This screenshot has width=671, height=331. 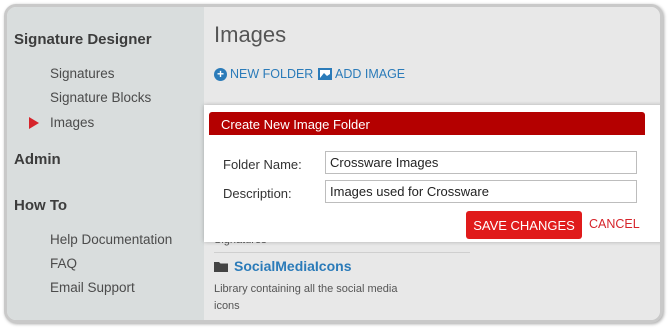 I want to click on add-image-button: ADD IMAGE, so click(x=361, y=74).